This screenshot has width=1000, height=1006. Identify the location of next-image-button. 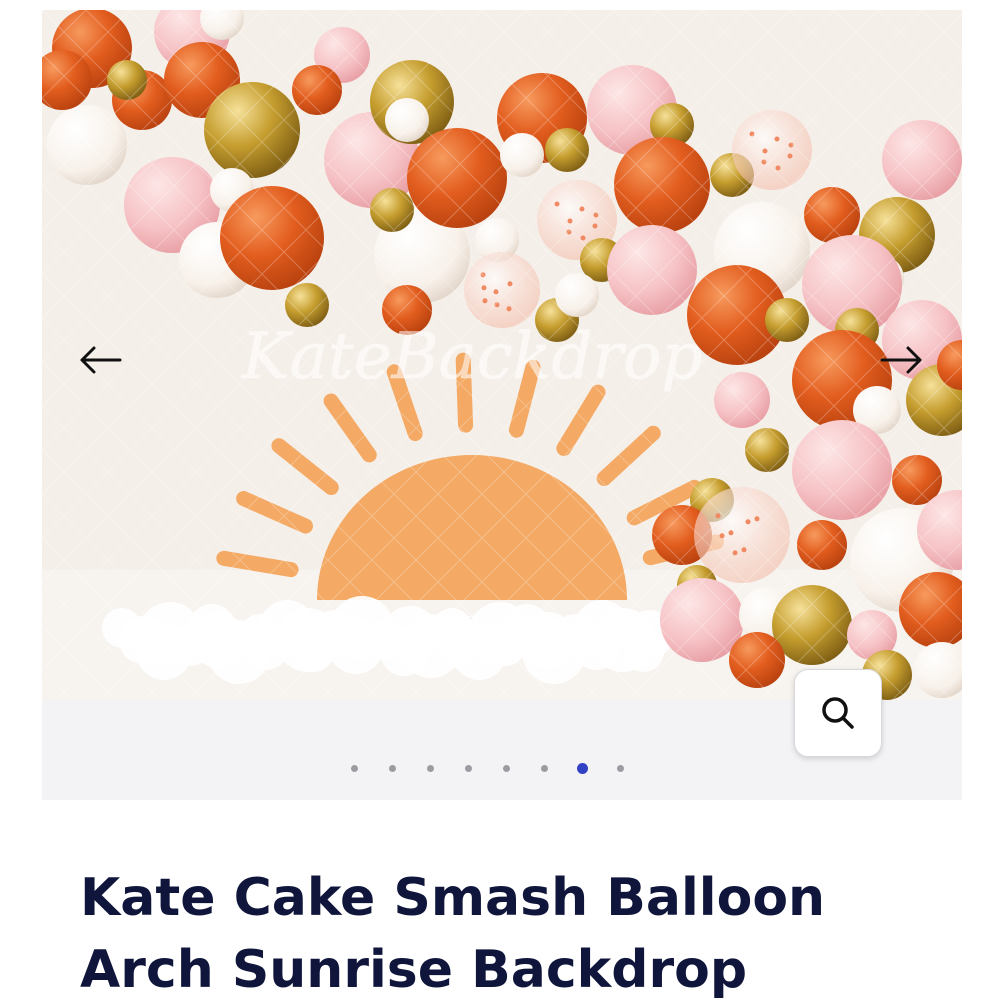
(902, 360).